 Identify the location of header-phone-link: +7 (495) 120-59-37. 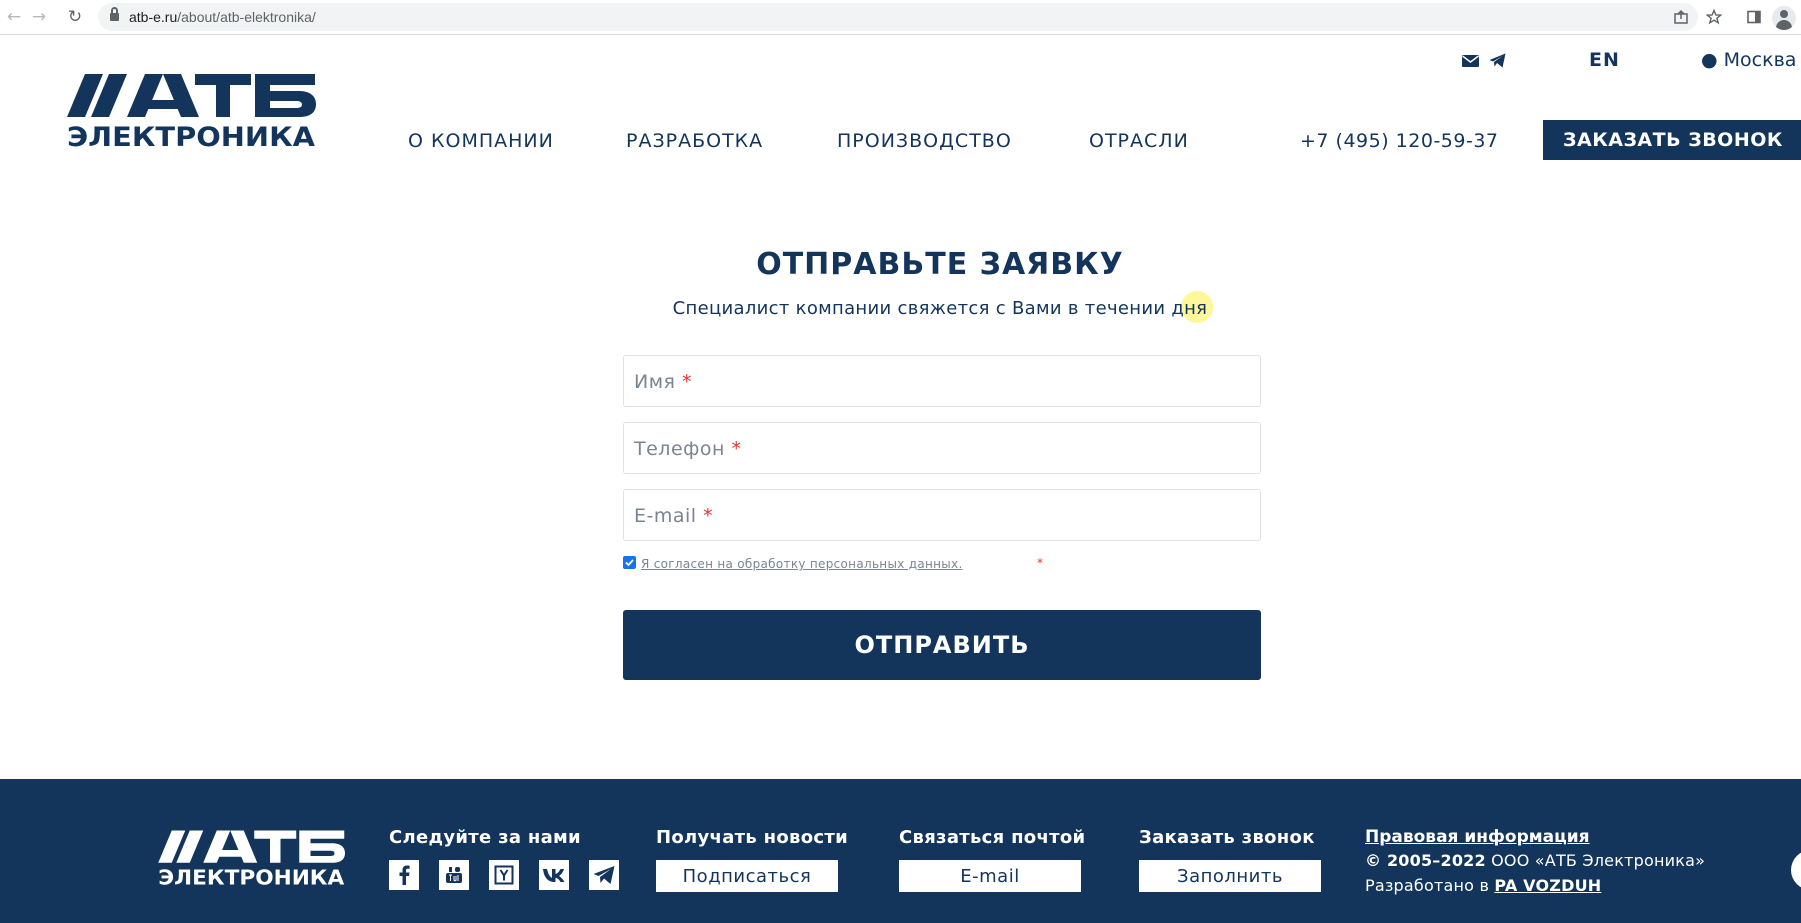
(1399, 141).